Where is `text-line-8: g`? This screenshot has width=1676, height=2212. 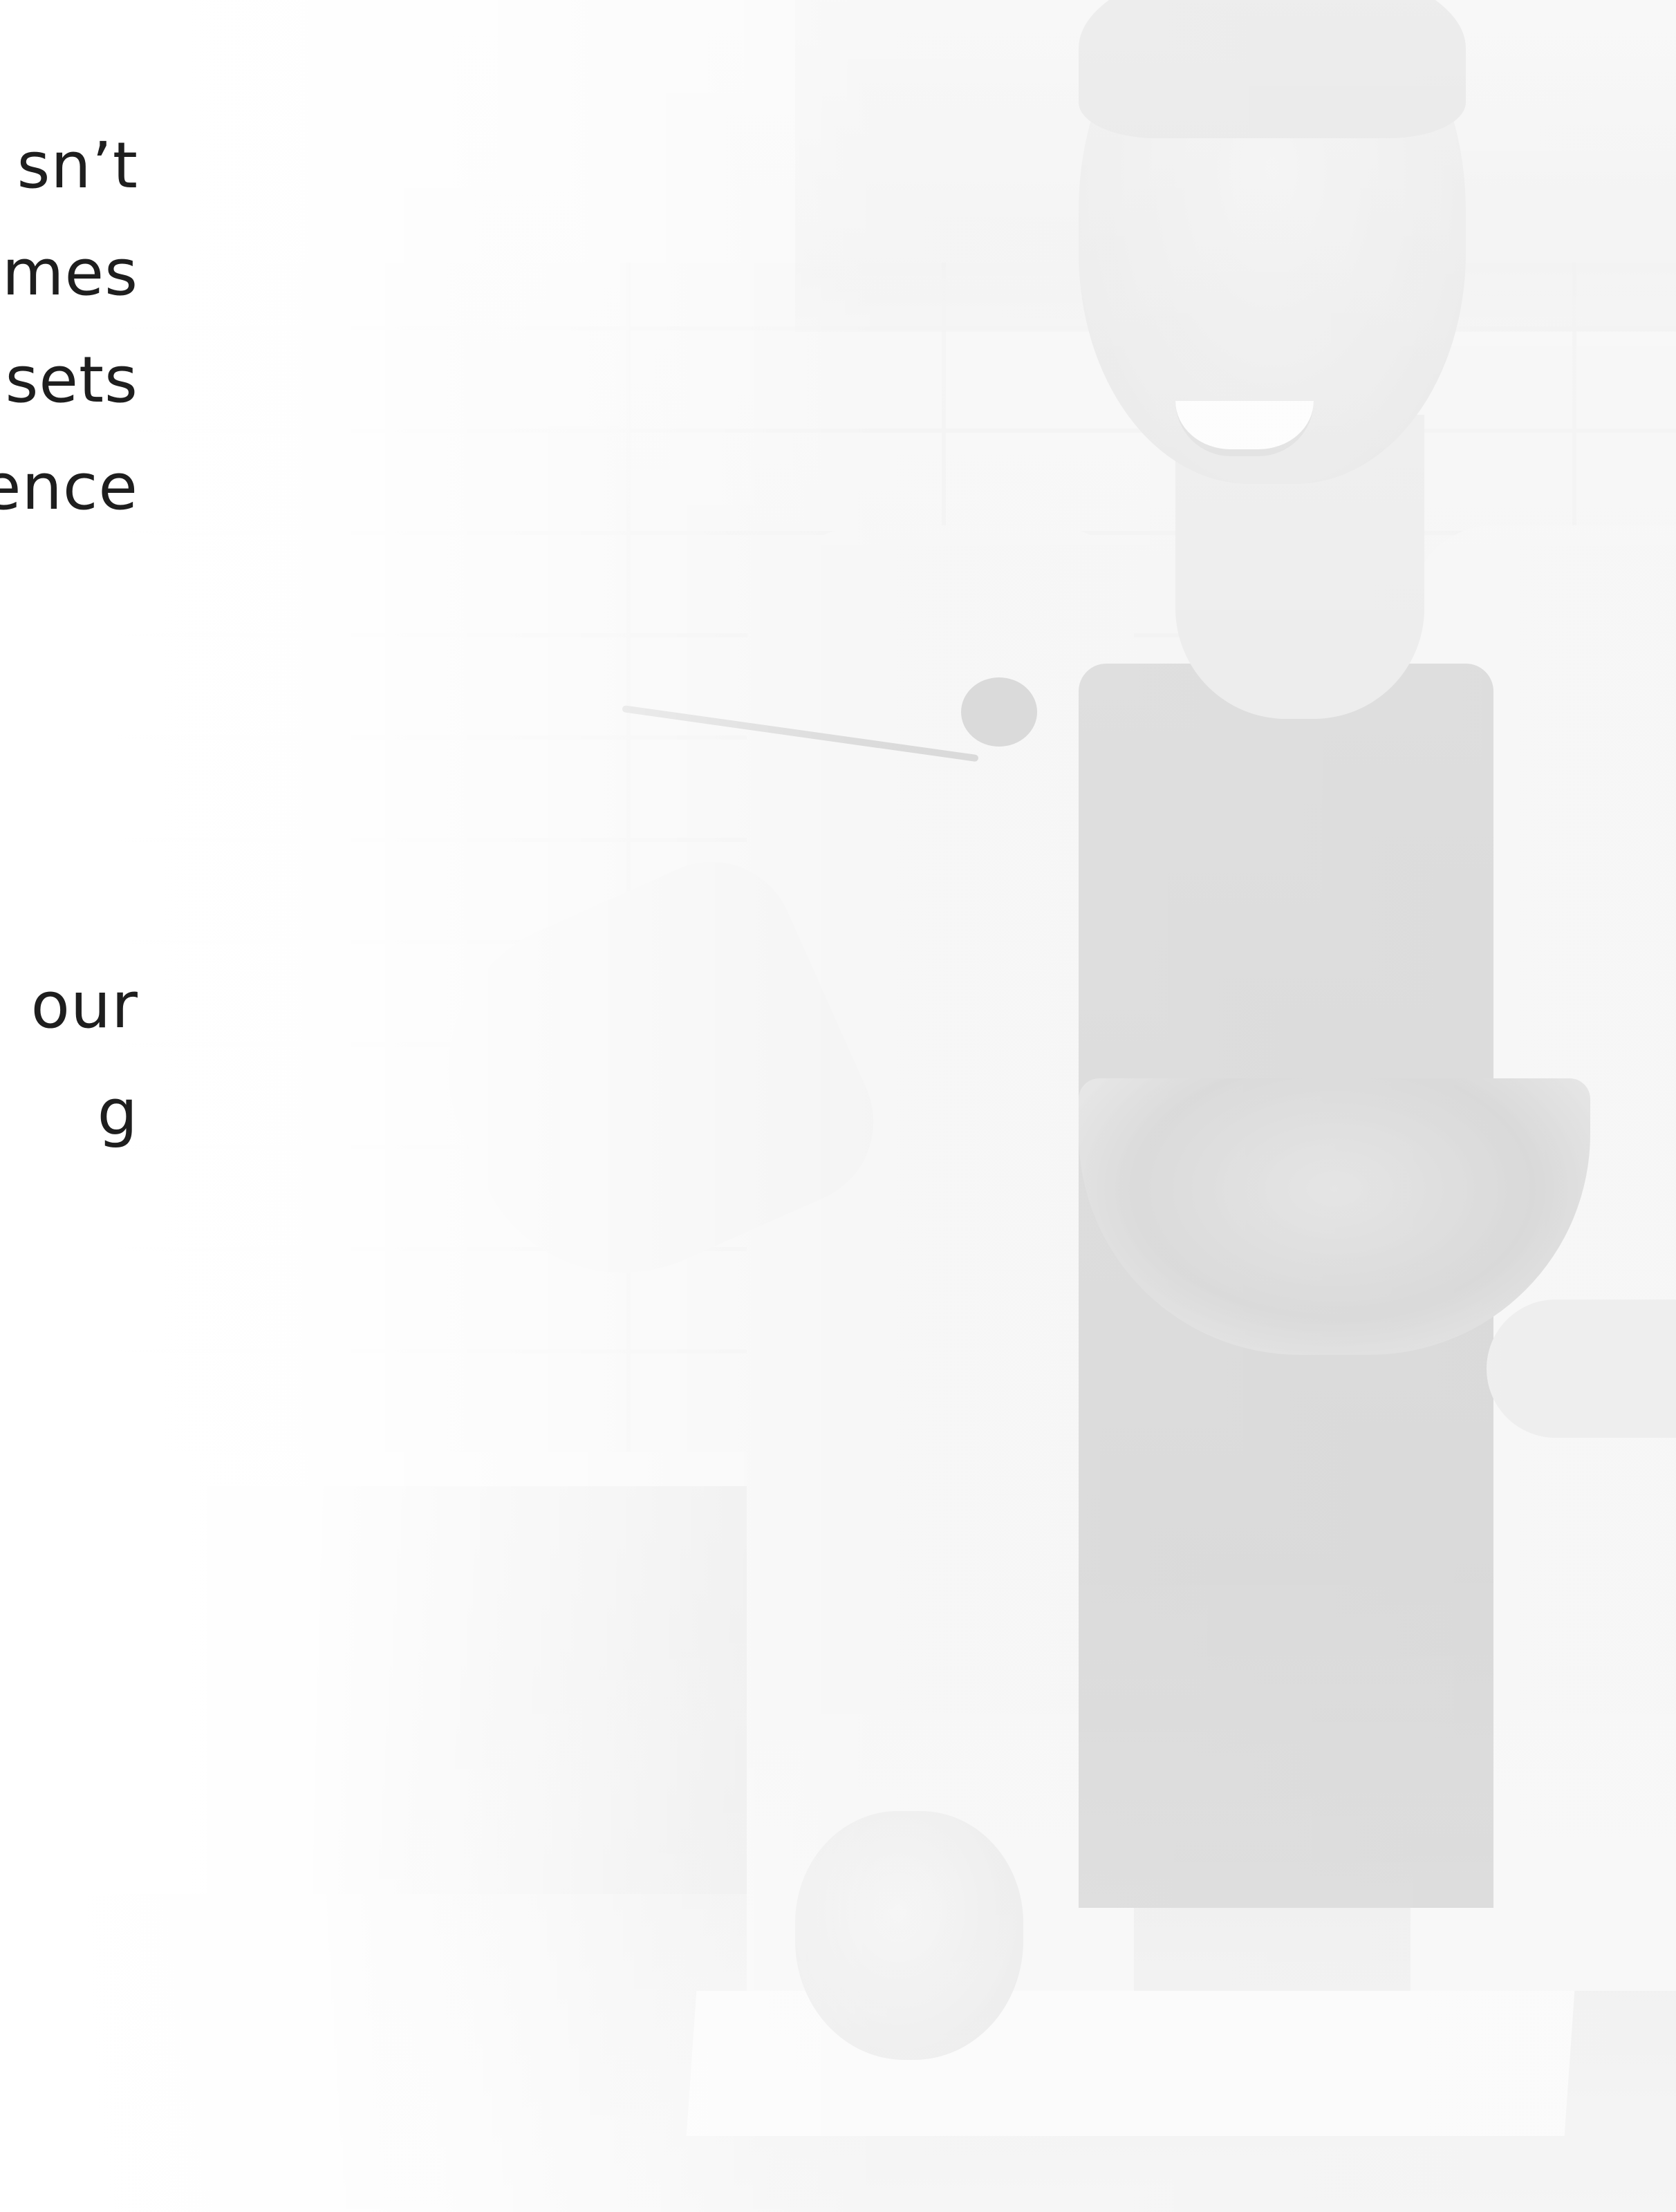 text-line-8: g is located at coordinates (117, 1113).